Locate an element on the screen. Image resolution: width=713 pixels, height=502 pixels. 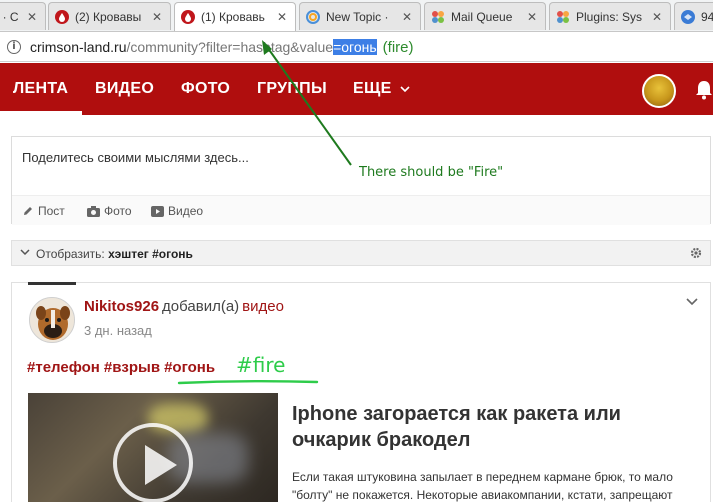
browser-tab: (2) Кровавы ✕ is located at coordinates (109, 16).